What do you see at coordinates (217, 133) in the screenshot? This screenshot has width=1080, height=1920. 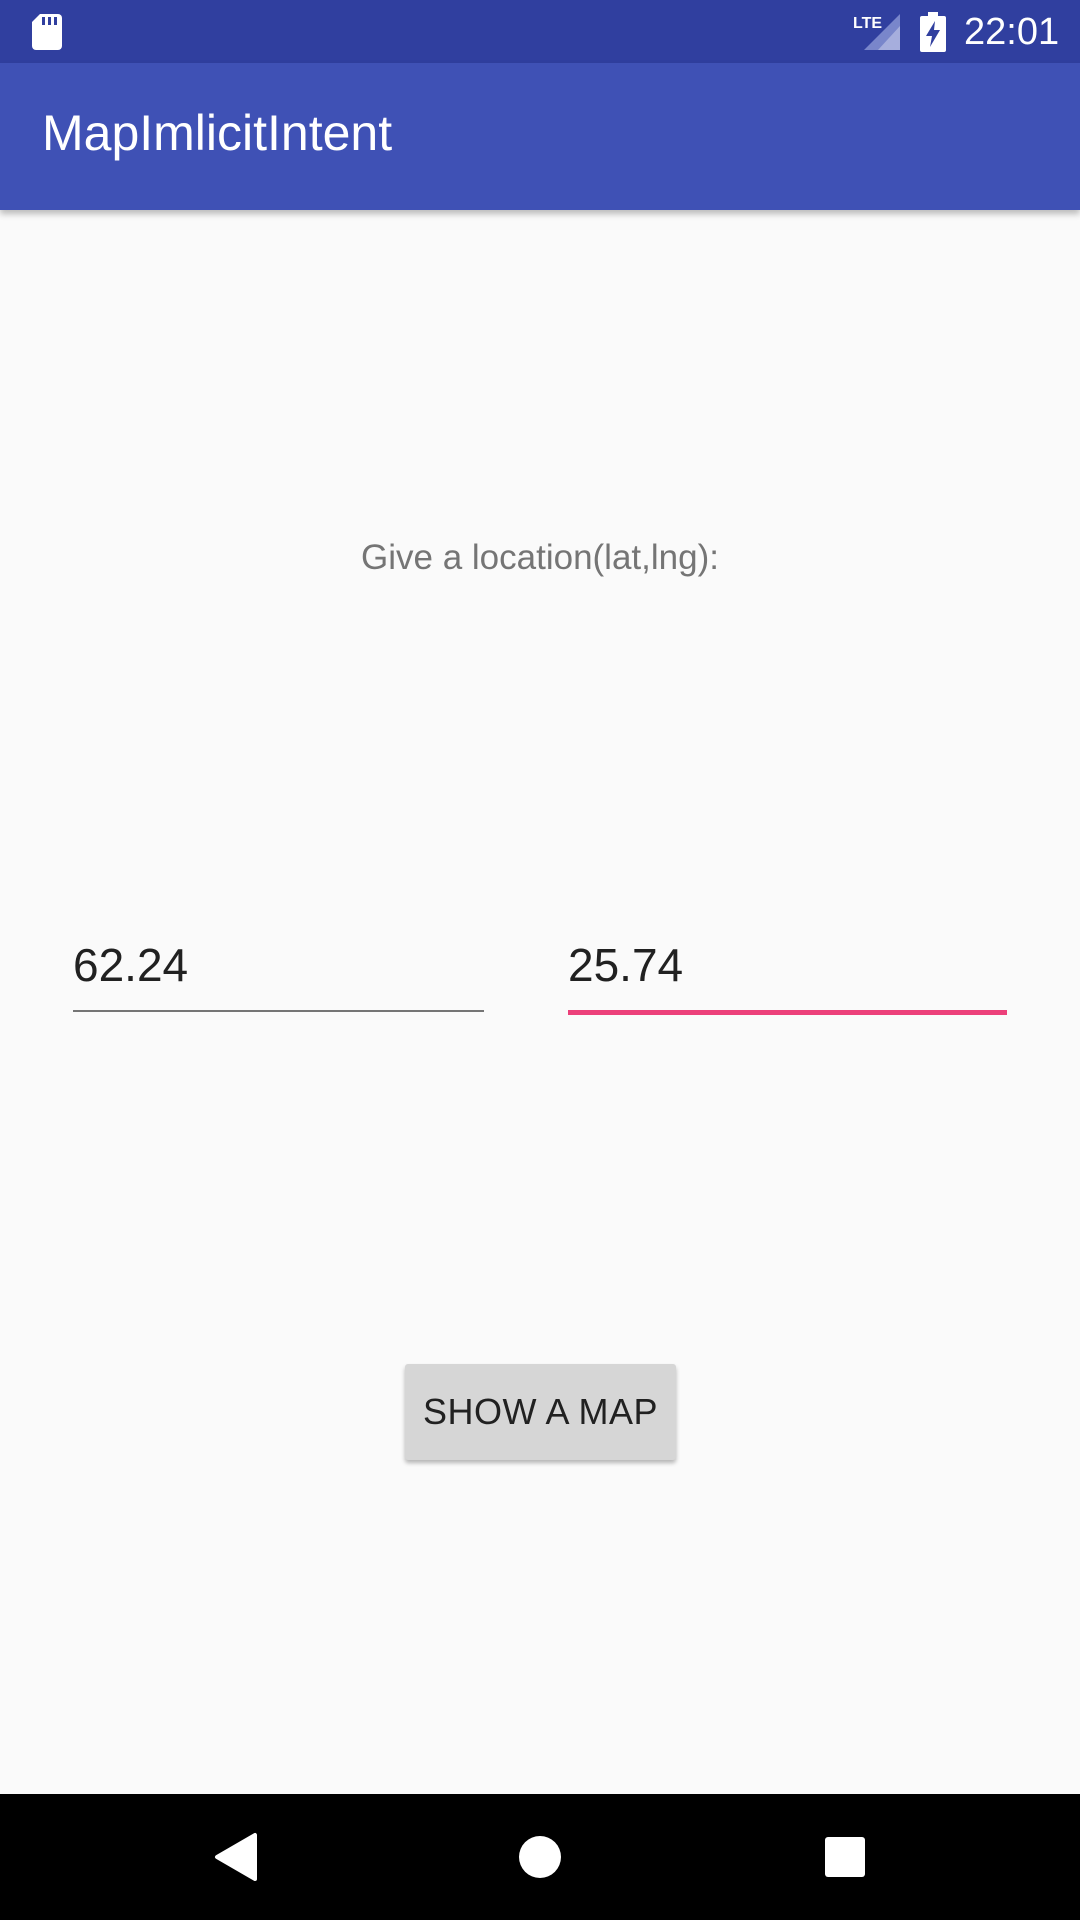 I see `app-title: MapImlicitIntent` at bounding box center [217, 133].